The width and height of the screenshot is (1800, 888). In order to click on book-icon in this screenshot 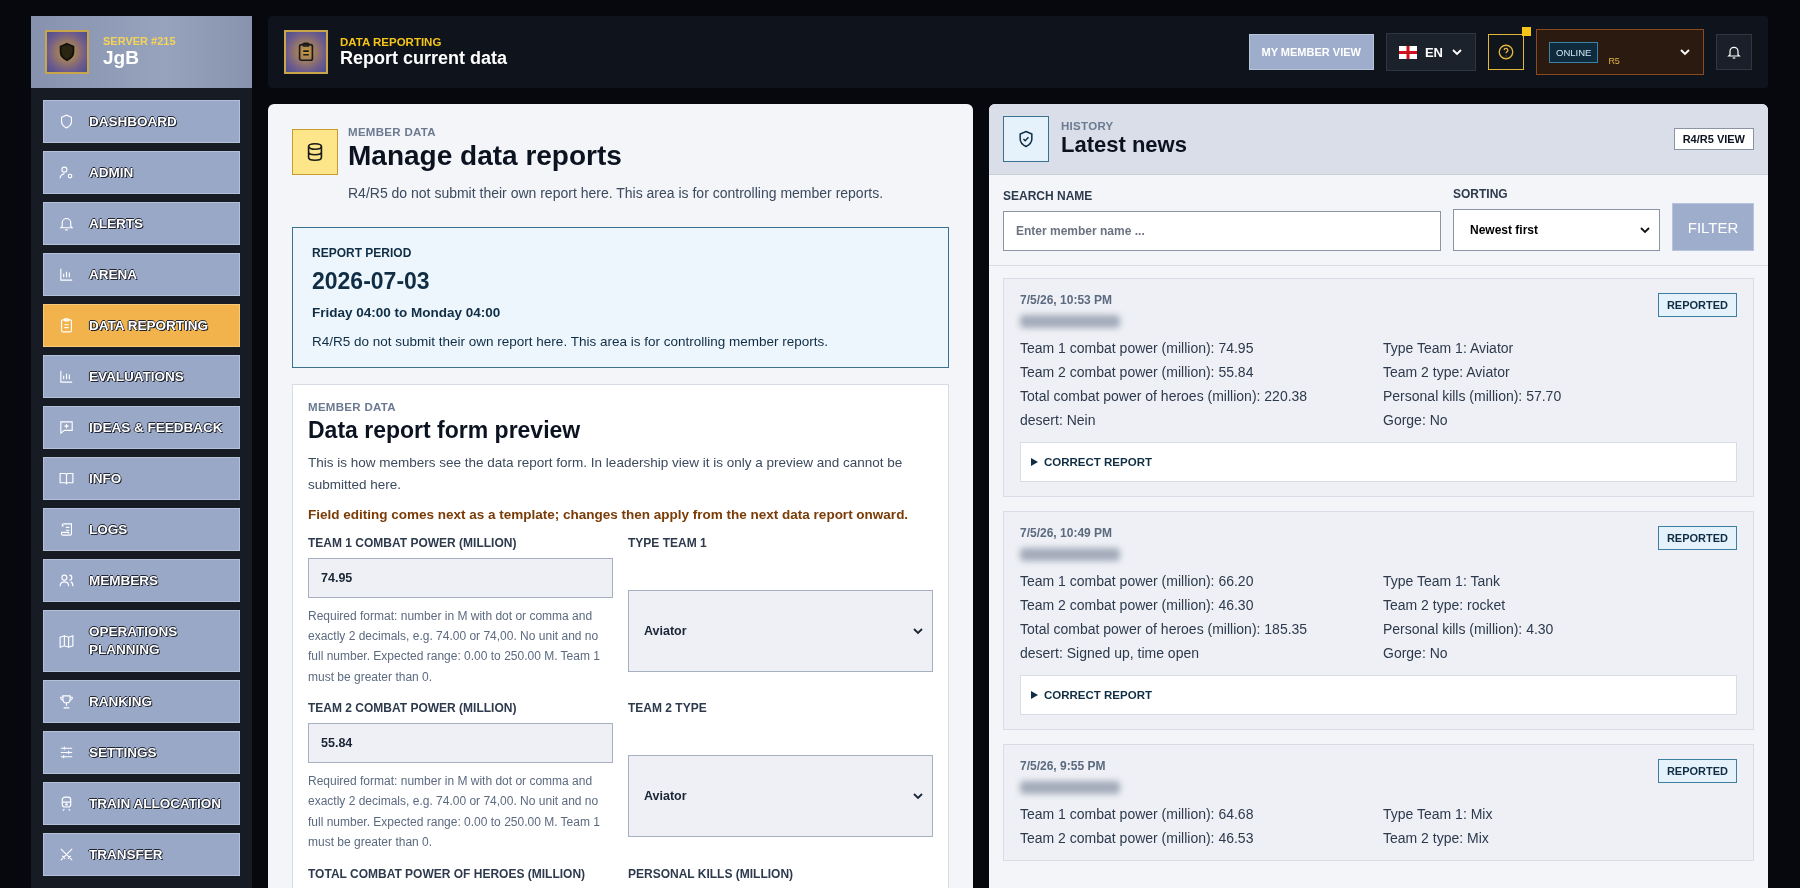, I will do `click(66, 478)`.